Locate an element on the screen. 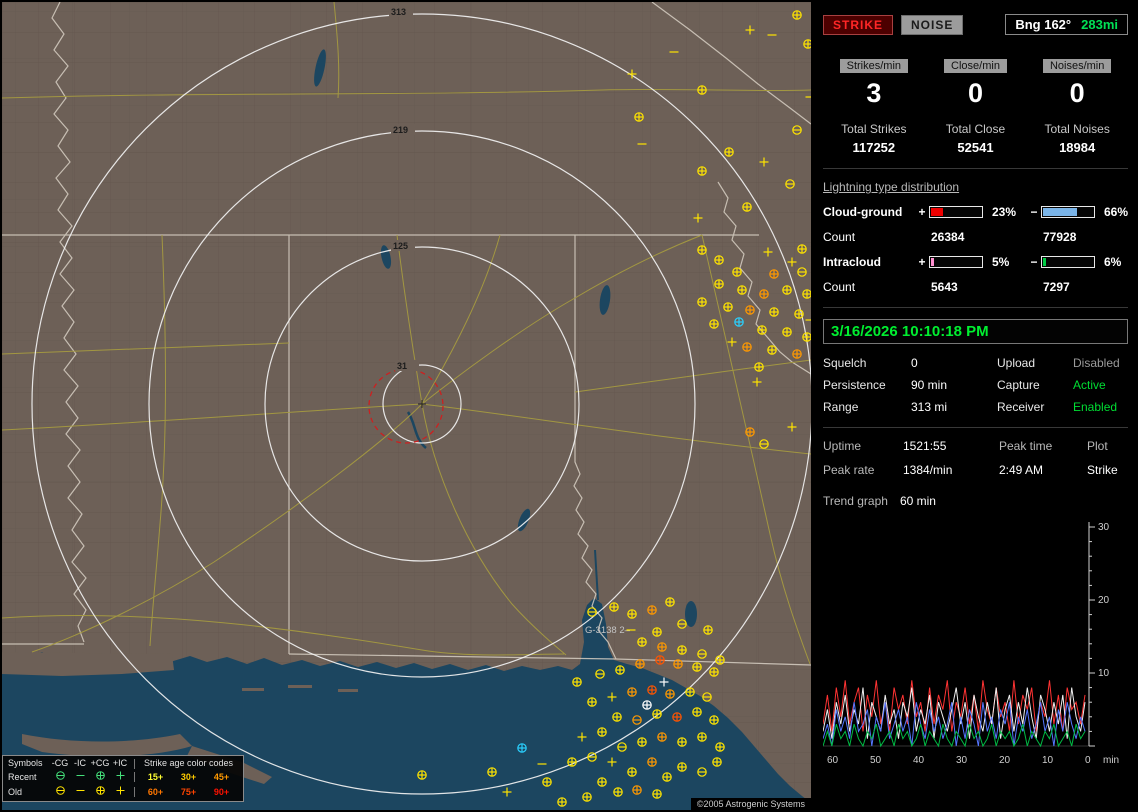  noises-per-min-value: 0 is located at coordinates (1077, 93).